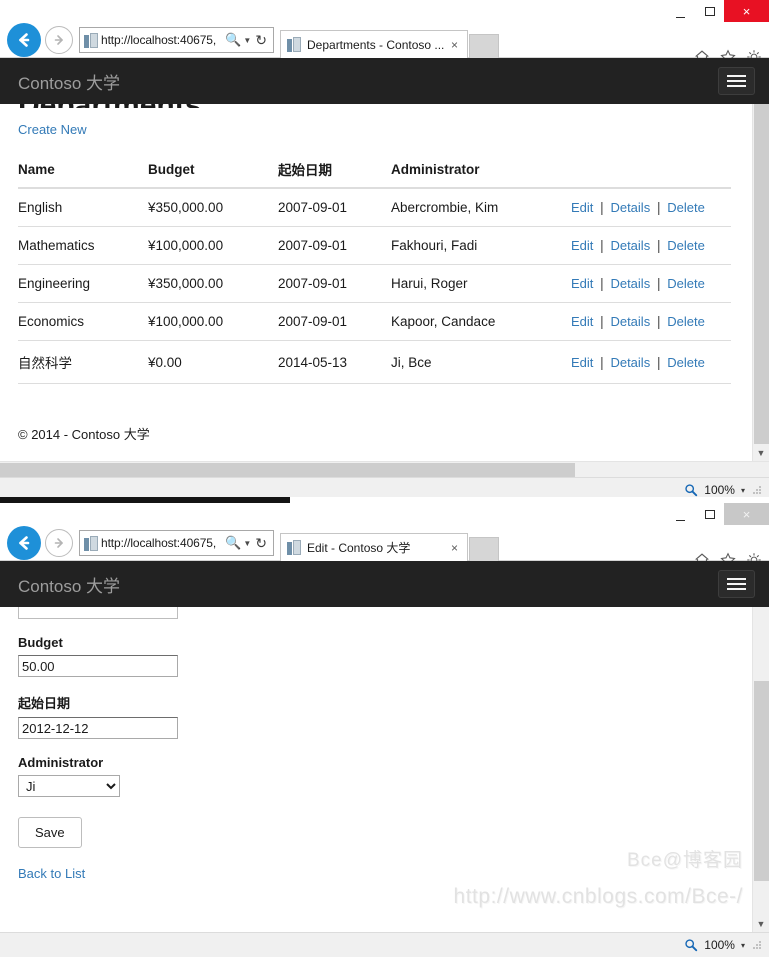 The width and height of the screenshot is (769, 958). I want to click on column-header-name: Name, so click(83, 170).